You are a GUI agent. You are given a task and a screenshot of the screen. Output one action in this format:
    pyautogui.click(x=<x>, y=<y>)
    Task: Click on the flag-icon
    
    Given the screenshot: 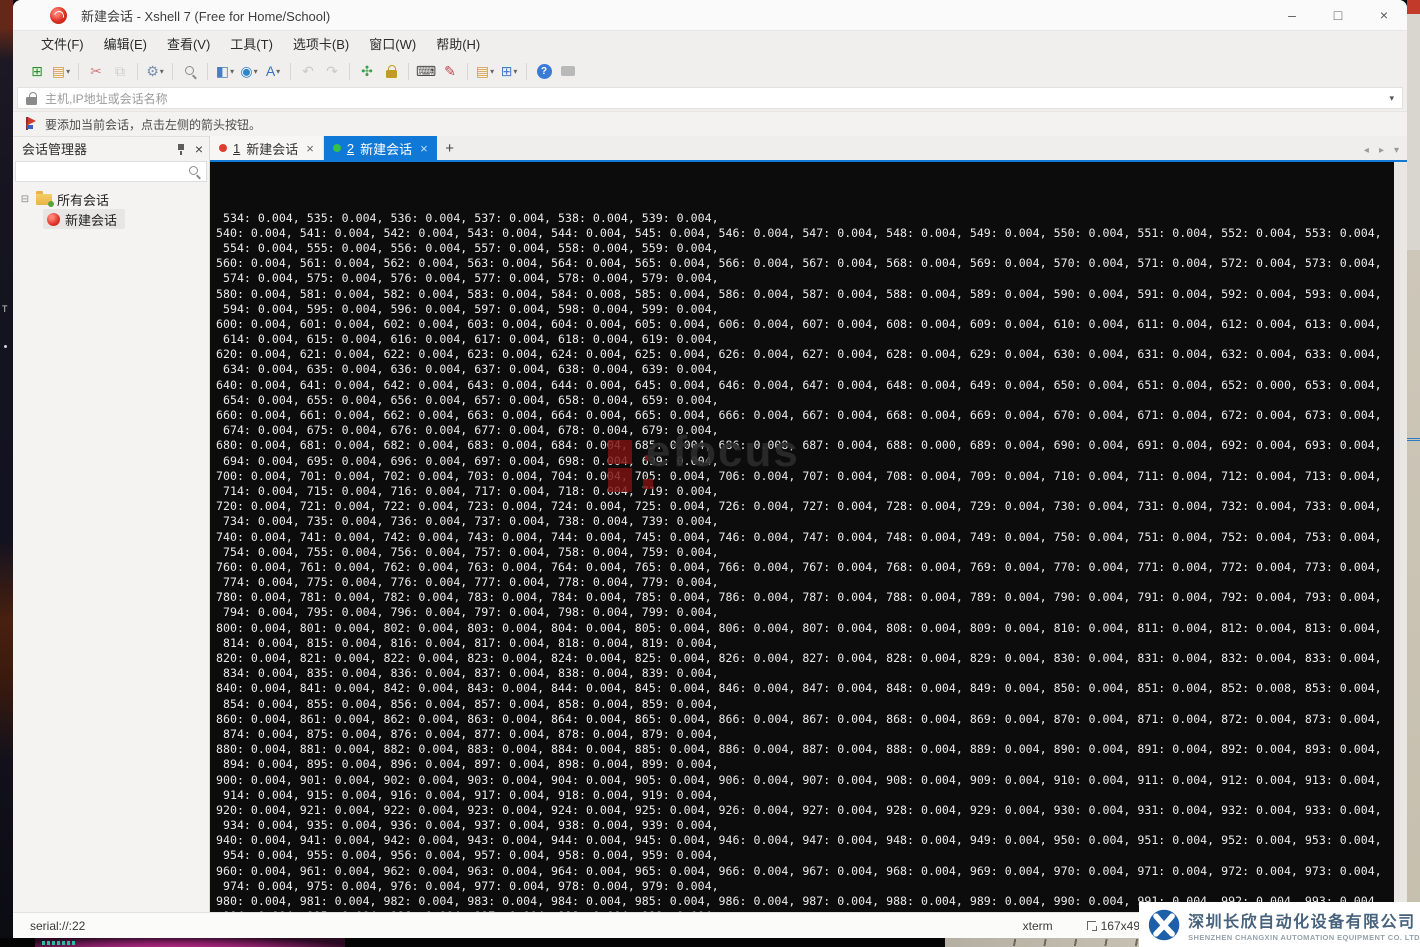 What is the action you would take?
    pyautogui.click(x=31, y=124)
    